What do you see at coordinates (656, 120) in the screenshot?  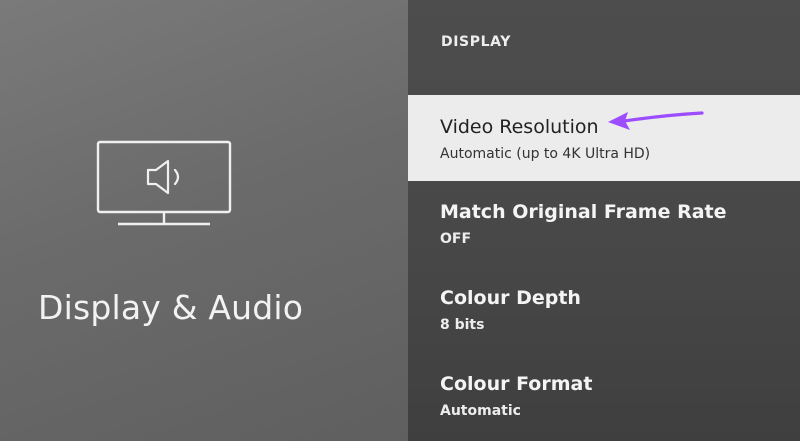 I see `purple-arrow-icon` at bounding box center [656, 120].